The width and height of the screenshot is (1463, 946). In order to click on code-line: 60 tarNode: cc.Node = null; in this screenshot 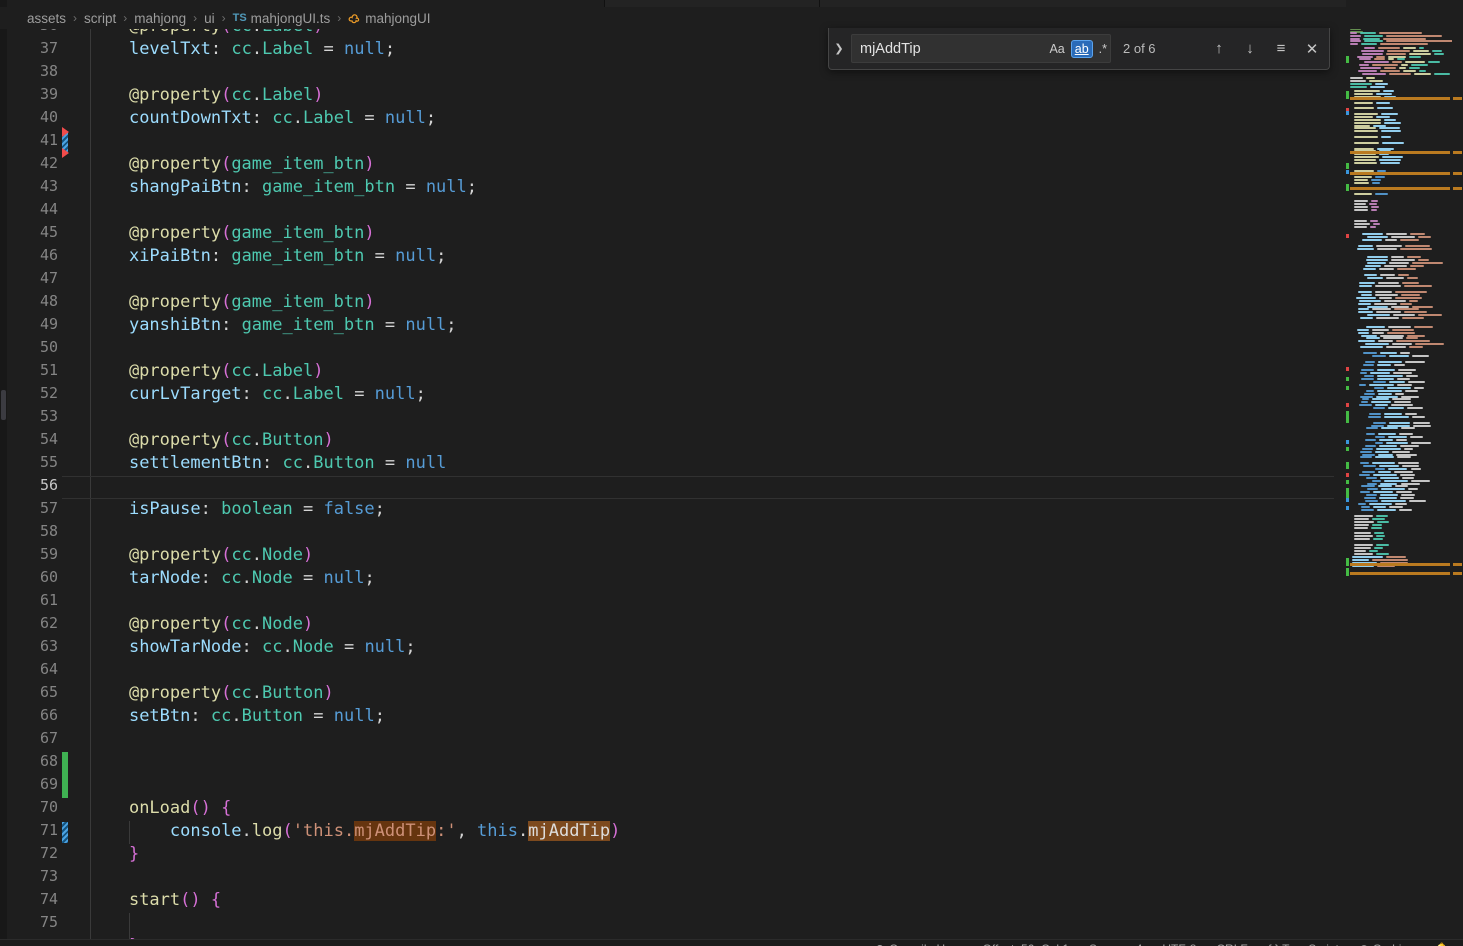, I will do `click(670, 579)`.